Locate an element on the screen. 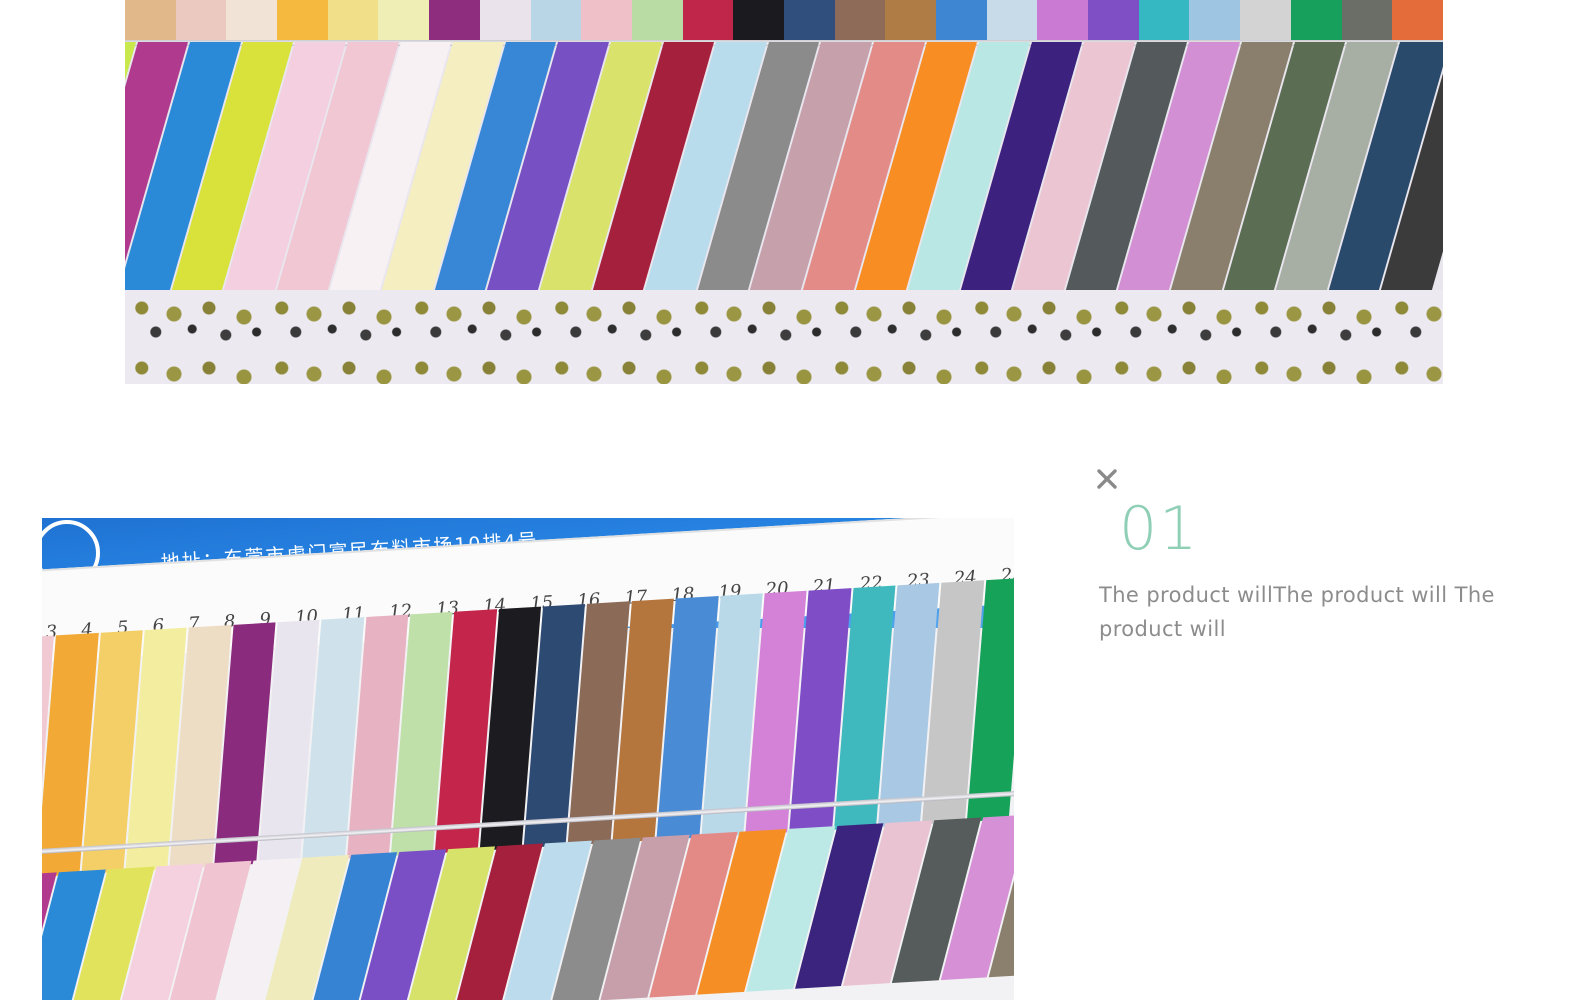 The image size is (1580, 1000). close-icon is located at coordinates (1107, 479).